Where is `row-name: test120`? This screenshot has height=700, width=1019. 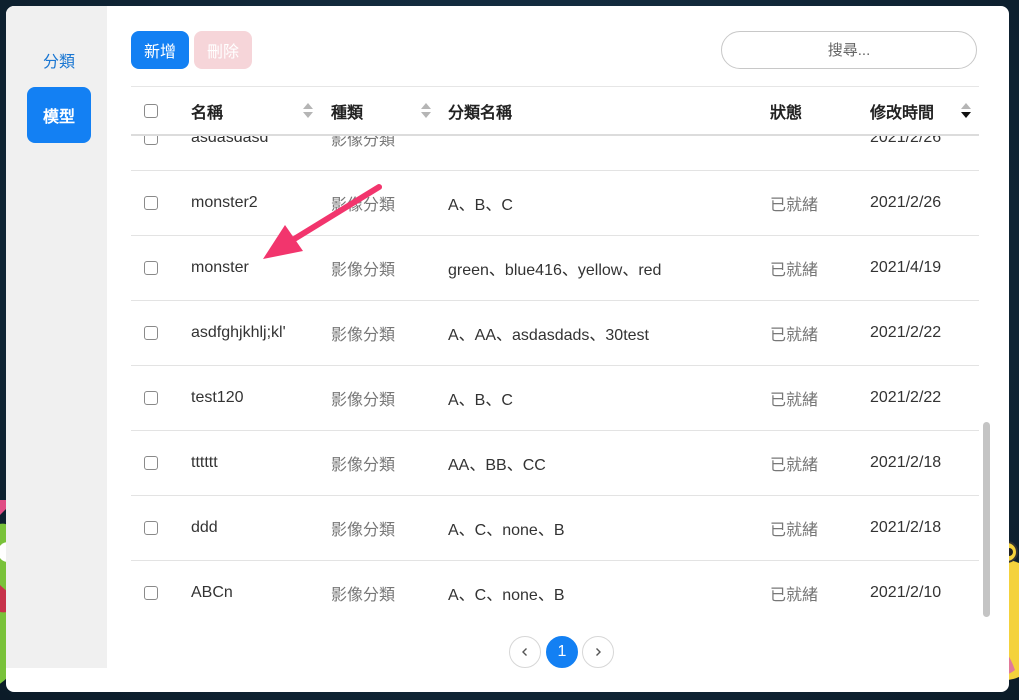 row-name: test120 is located at coordinates (217, 397).